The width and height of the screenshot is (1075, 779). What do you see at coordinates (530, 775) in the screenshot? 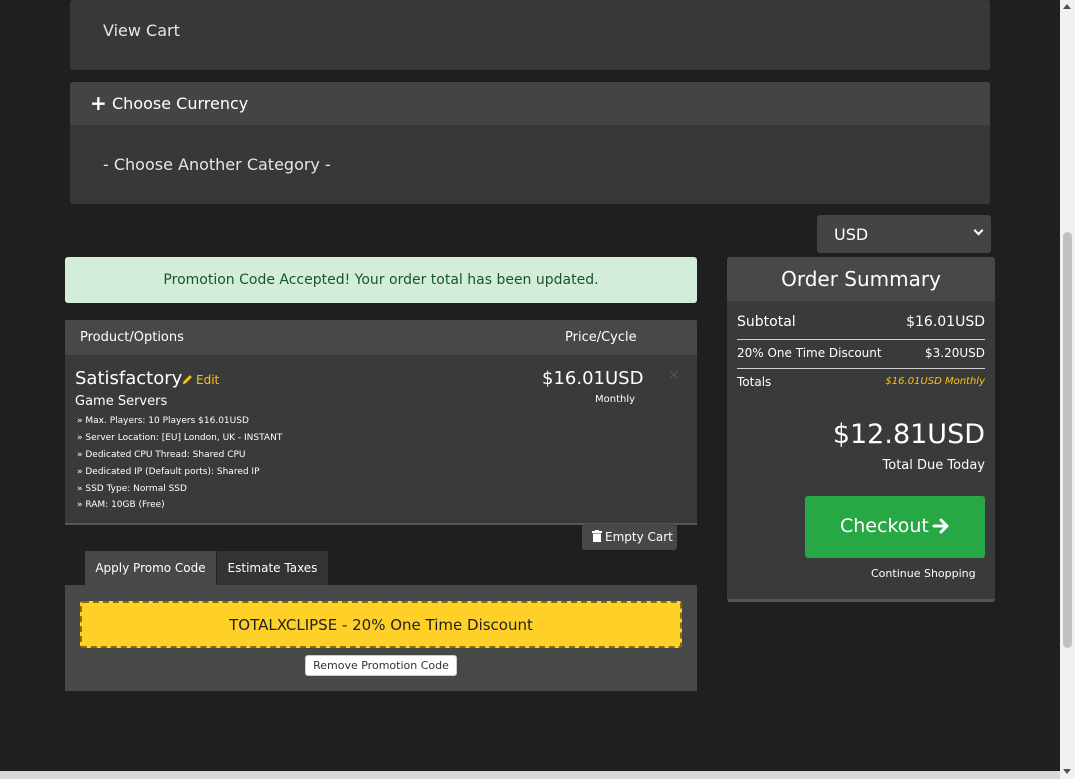
I see `page-bottom-edge` at bounding box center [530, 775].